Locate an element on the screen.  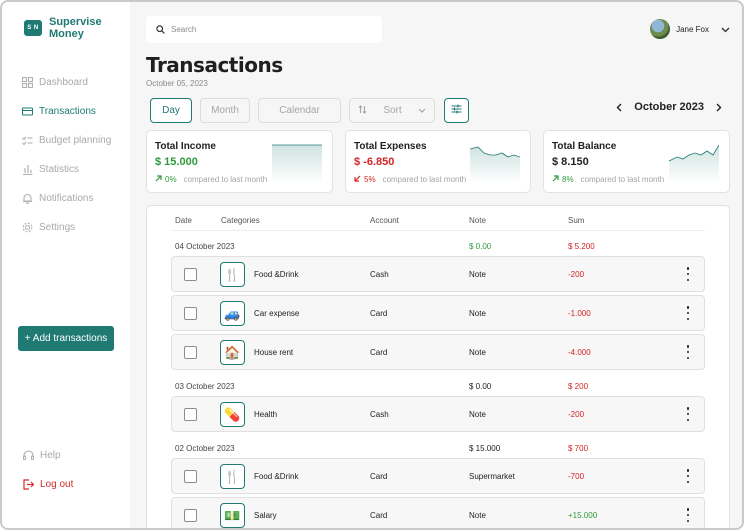
sidebar-item-dashboard: Dashboard is located at coordinates (66, 82).